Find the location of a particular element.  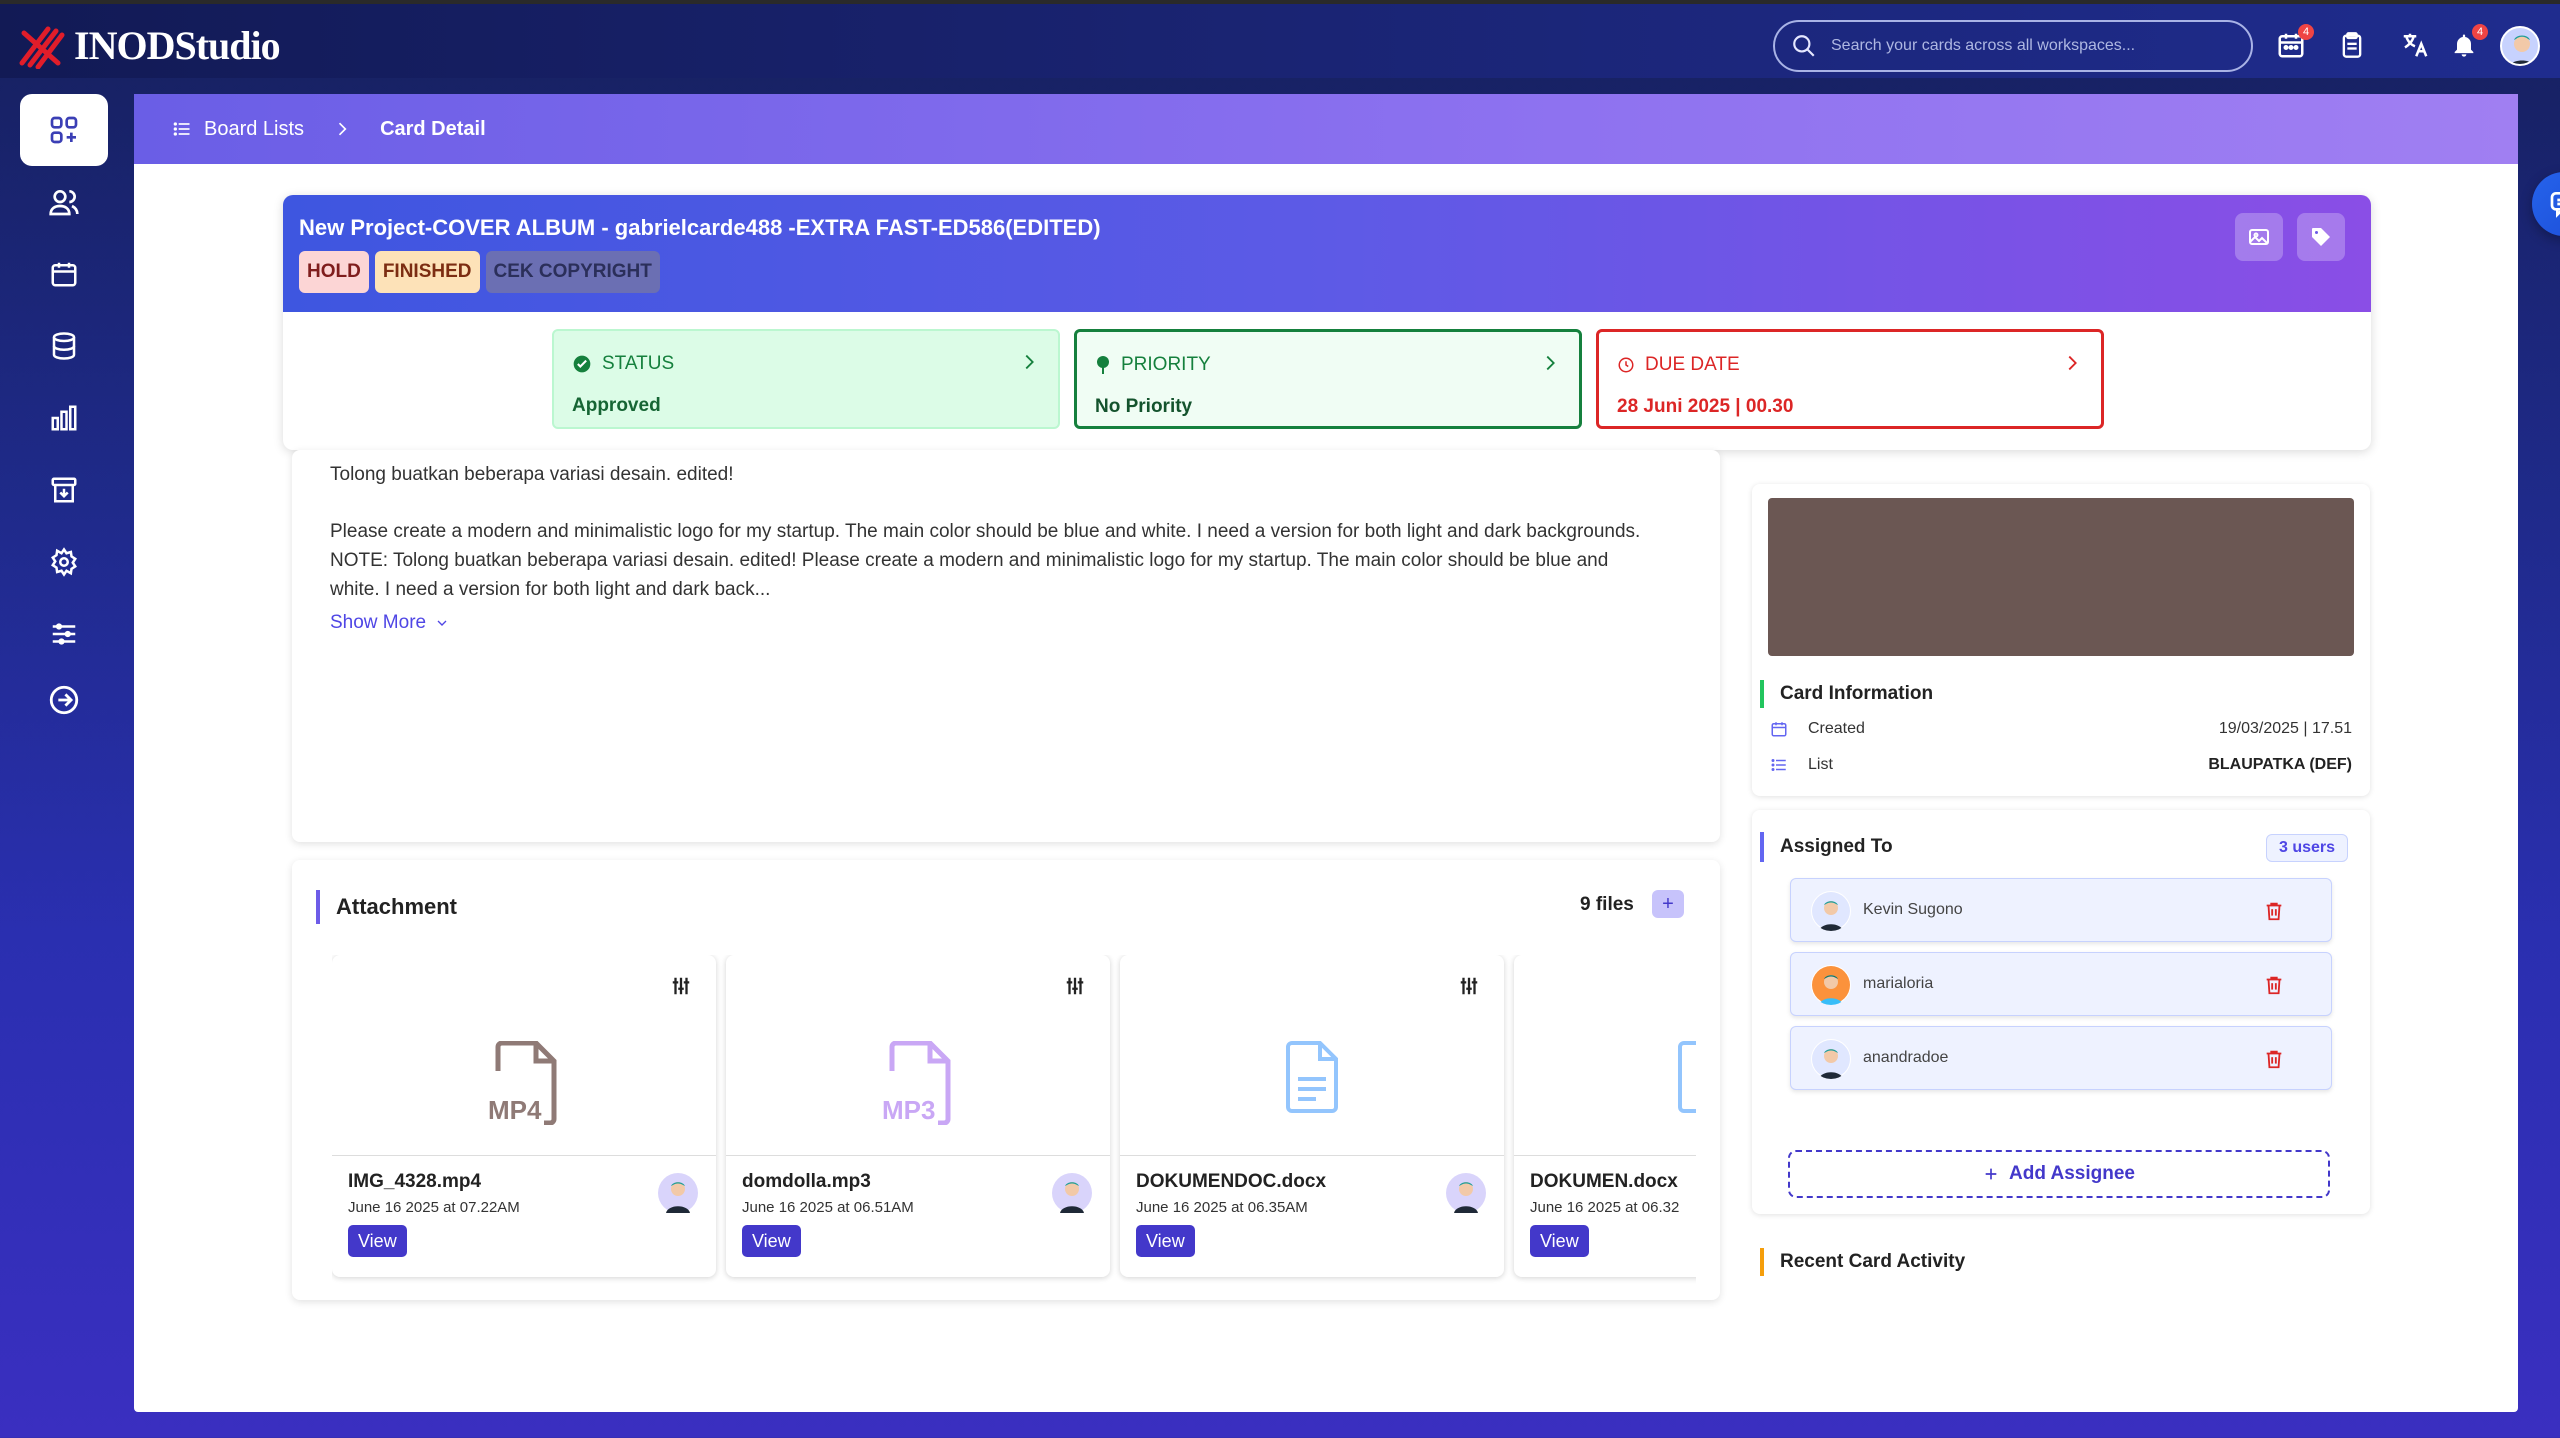

archive-icon is located at coordinates (64, 490).